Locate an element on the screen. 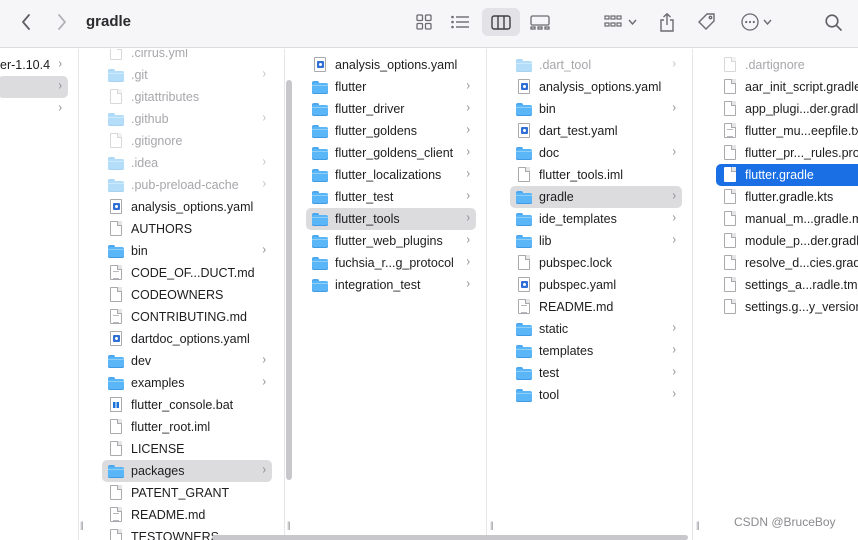  icon-view-button is located at coordinates (424, 22).